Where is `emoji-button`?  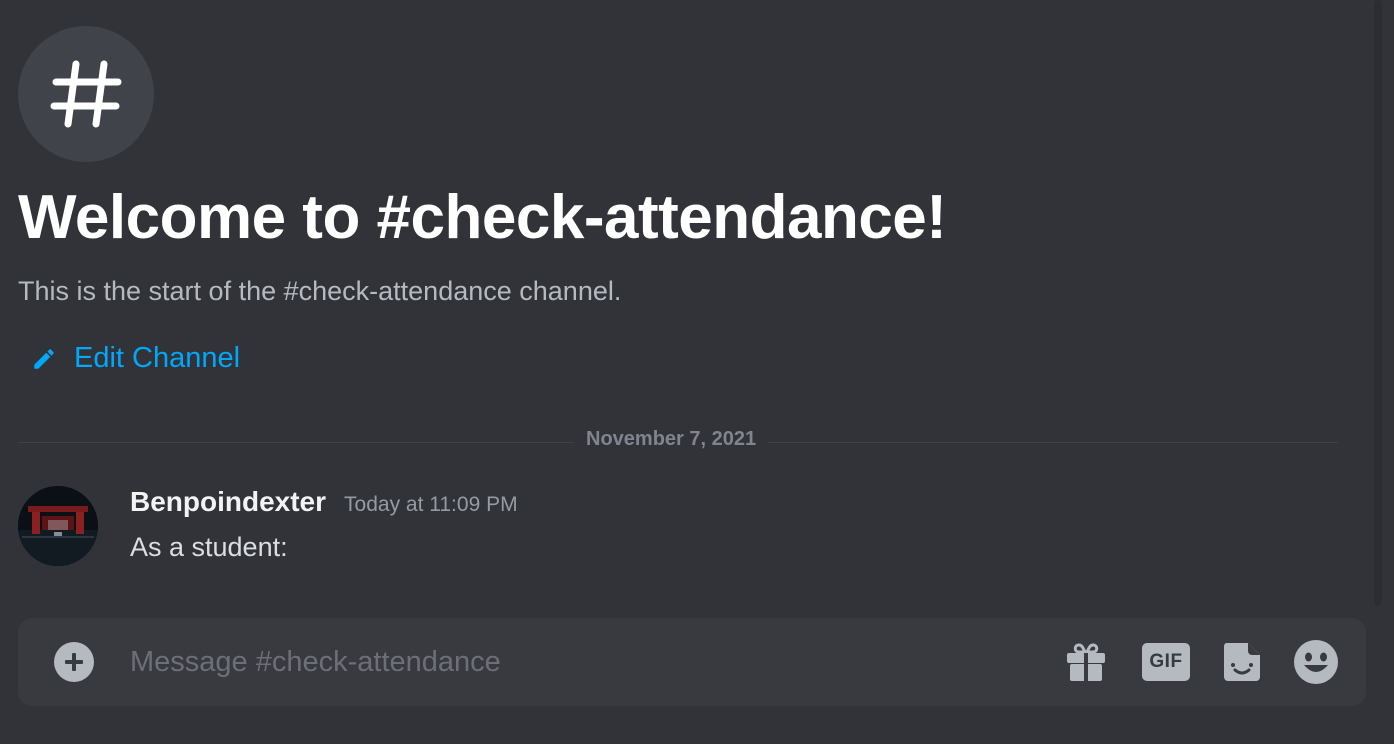 emoji-button is located at coordinates (1316, 662).